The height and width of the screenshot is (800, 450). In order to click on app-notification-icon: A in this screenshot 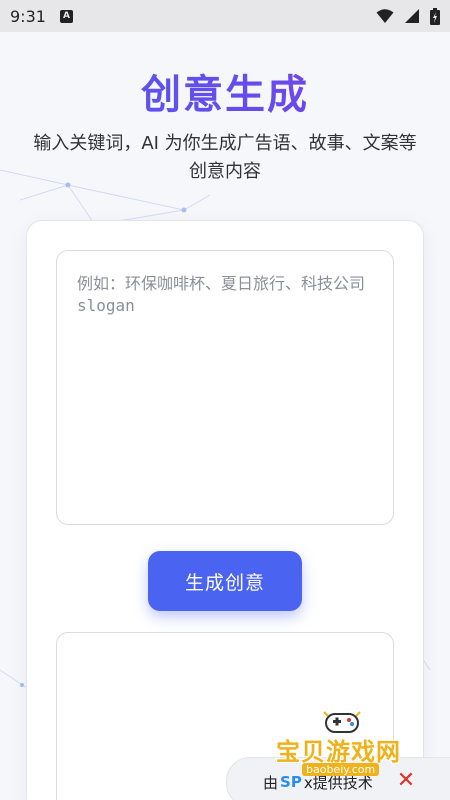, I will do `click(66, 16)`.